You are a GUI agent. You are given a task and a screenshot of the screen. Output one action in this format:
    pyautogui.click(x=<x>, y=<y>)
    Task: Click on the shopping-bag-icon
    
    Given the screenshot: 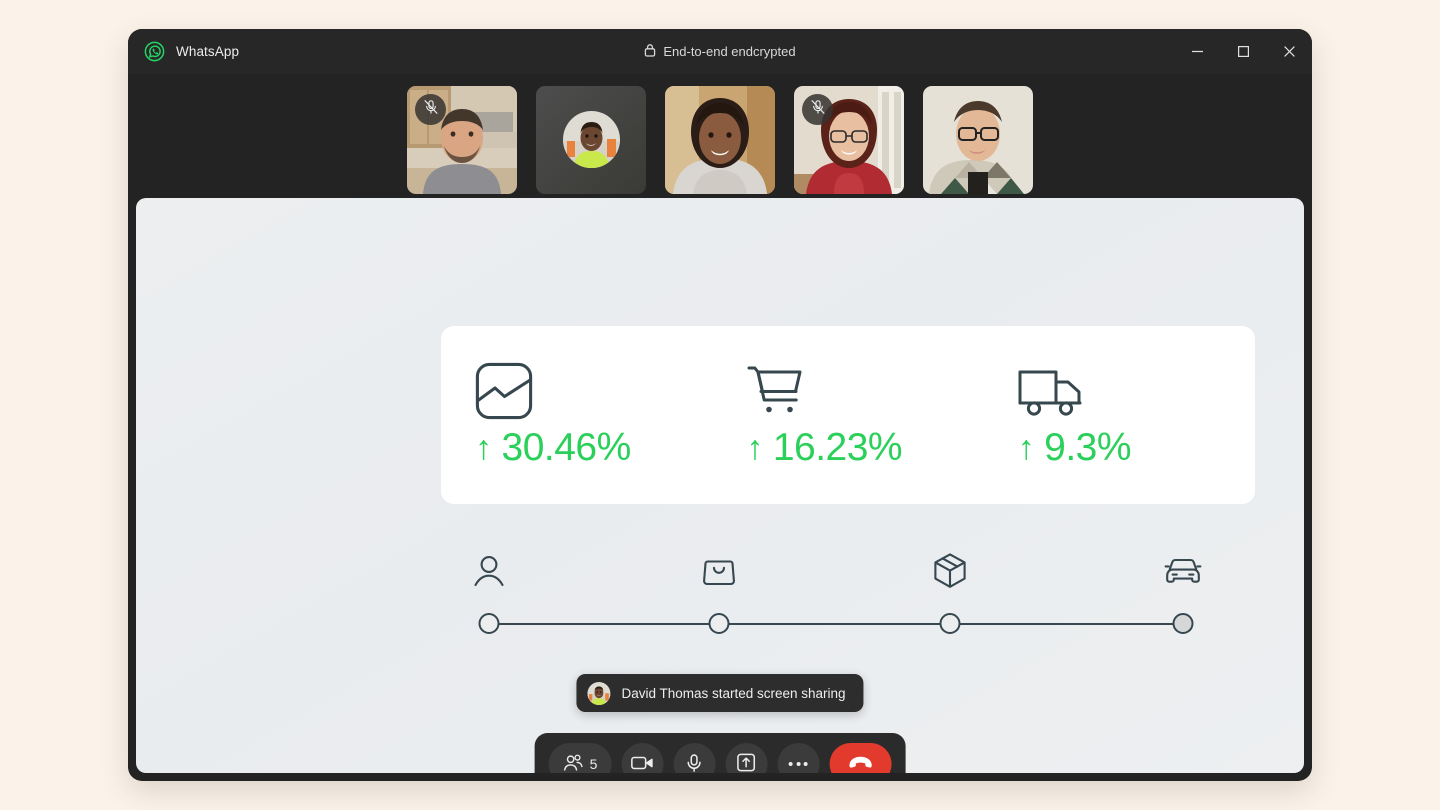 What is the action you would take?
    pyautogui.click(x=719, y=571)
    